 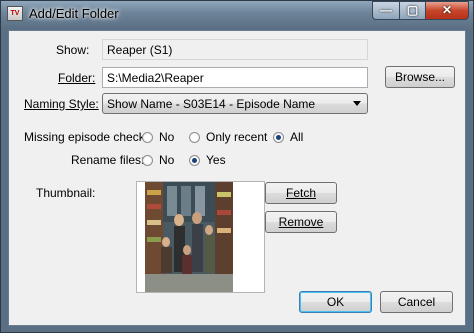 I want to click on rename-files-label: Rename files:, so click(x=108, y=160).